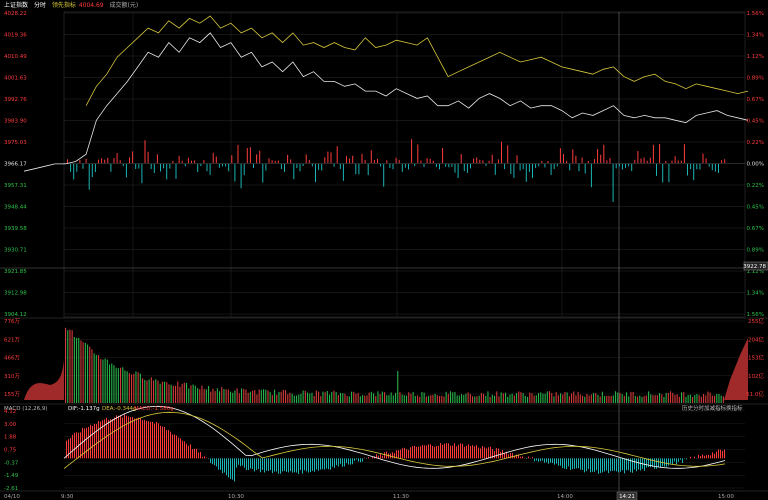 The image size is (768, 500). I want to click on price-axis-left-label: 3939.58, so click(15, 229).